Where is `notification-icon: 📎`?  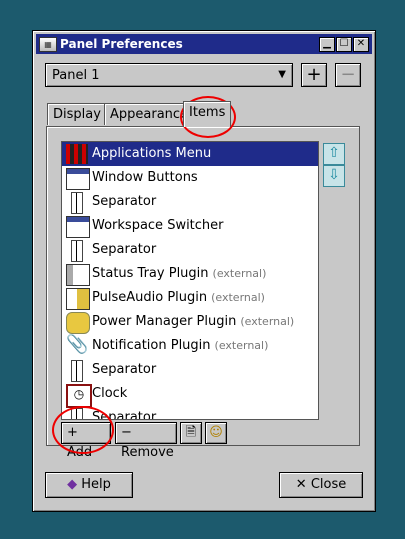
notification-icon: 📎 is located at coordinates (77, 344).